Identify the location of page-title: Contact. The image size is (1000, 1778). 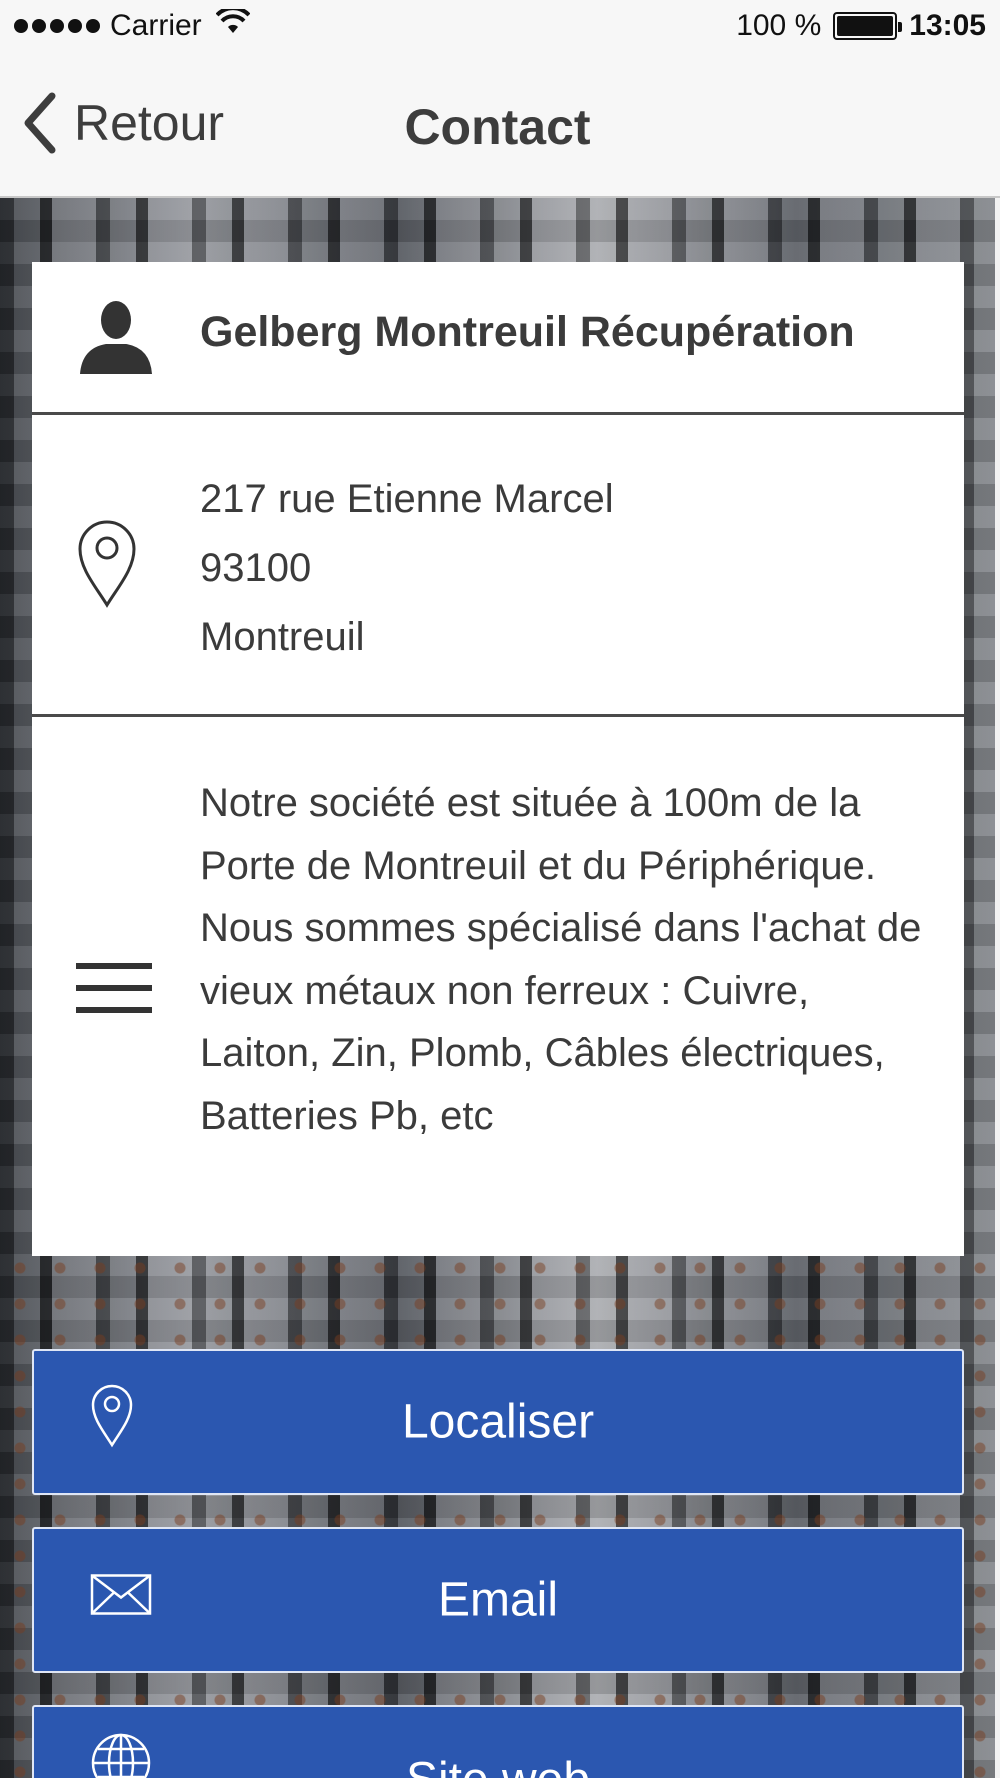
(497, 127).